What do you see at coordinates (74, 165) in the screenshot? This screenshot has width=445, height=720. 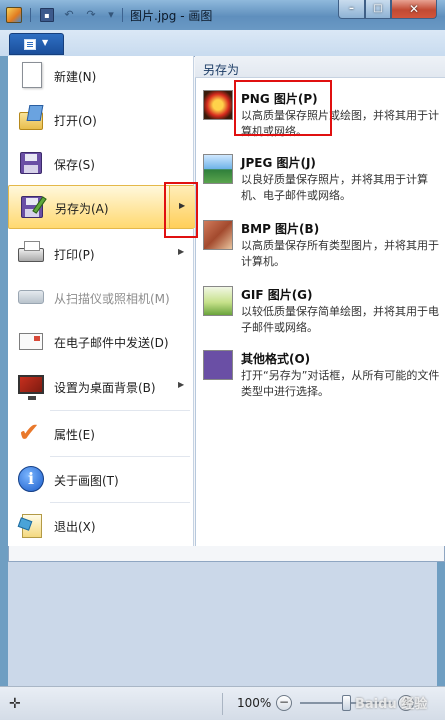 I see `menu-item-label: 保存(S)` at bounding box center [74, 165].